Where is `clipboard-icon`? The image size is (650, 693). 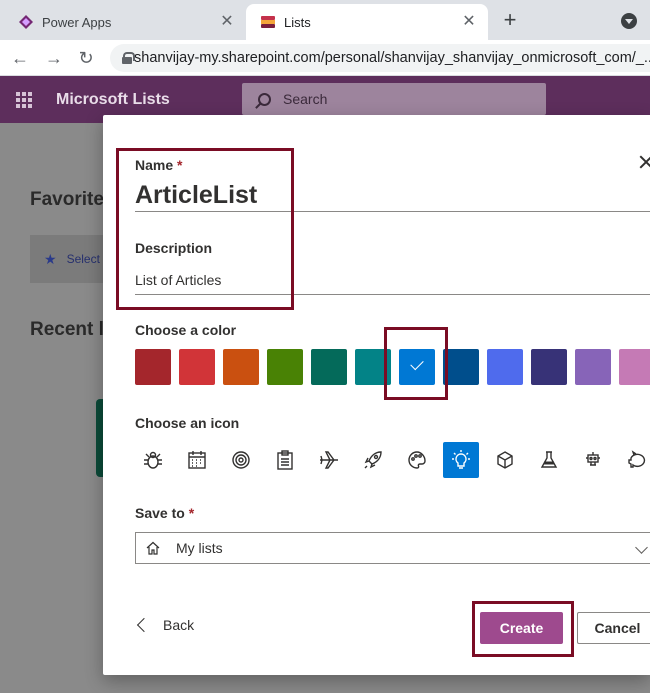
clipboard-icon is located at coordinates (285, 460).